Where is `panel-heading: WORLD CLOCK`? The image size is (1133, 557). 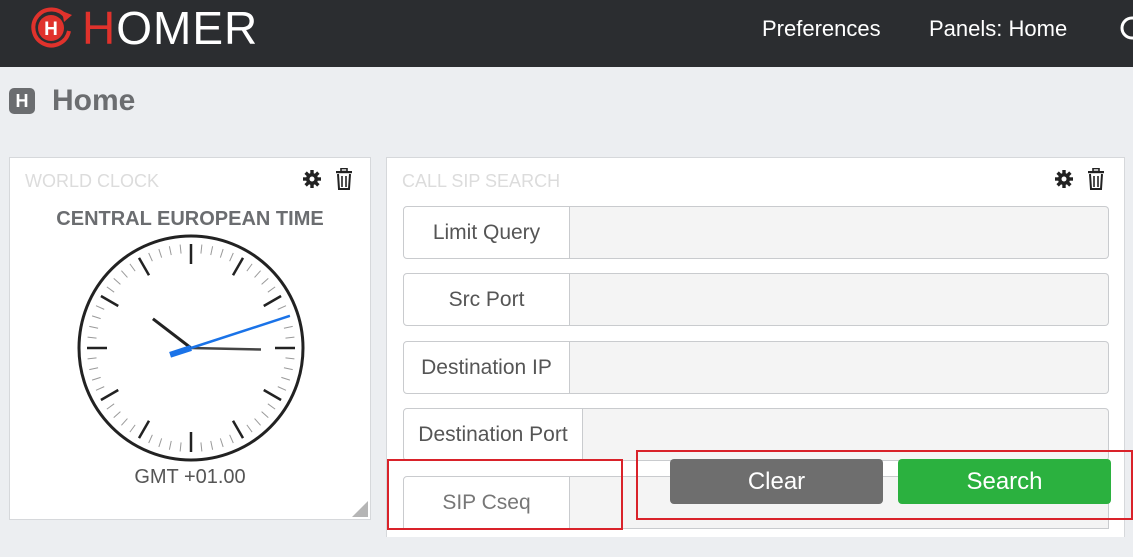 panel-heading: WORLD CLOCK is located at coordinates (92, 181).